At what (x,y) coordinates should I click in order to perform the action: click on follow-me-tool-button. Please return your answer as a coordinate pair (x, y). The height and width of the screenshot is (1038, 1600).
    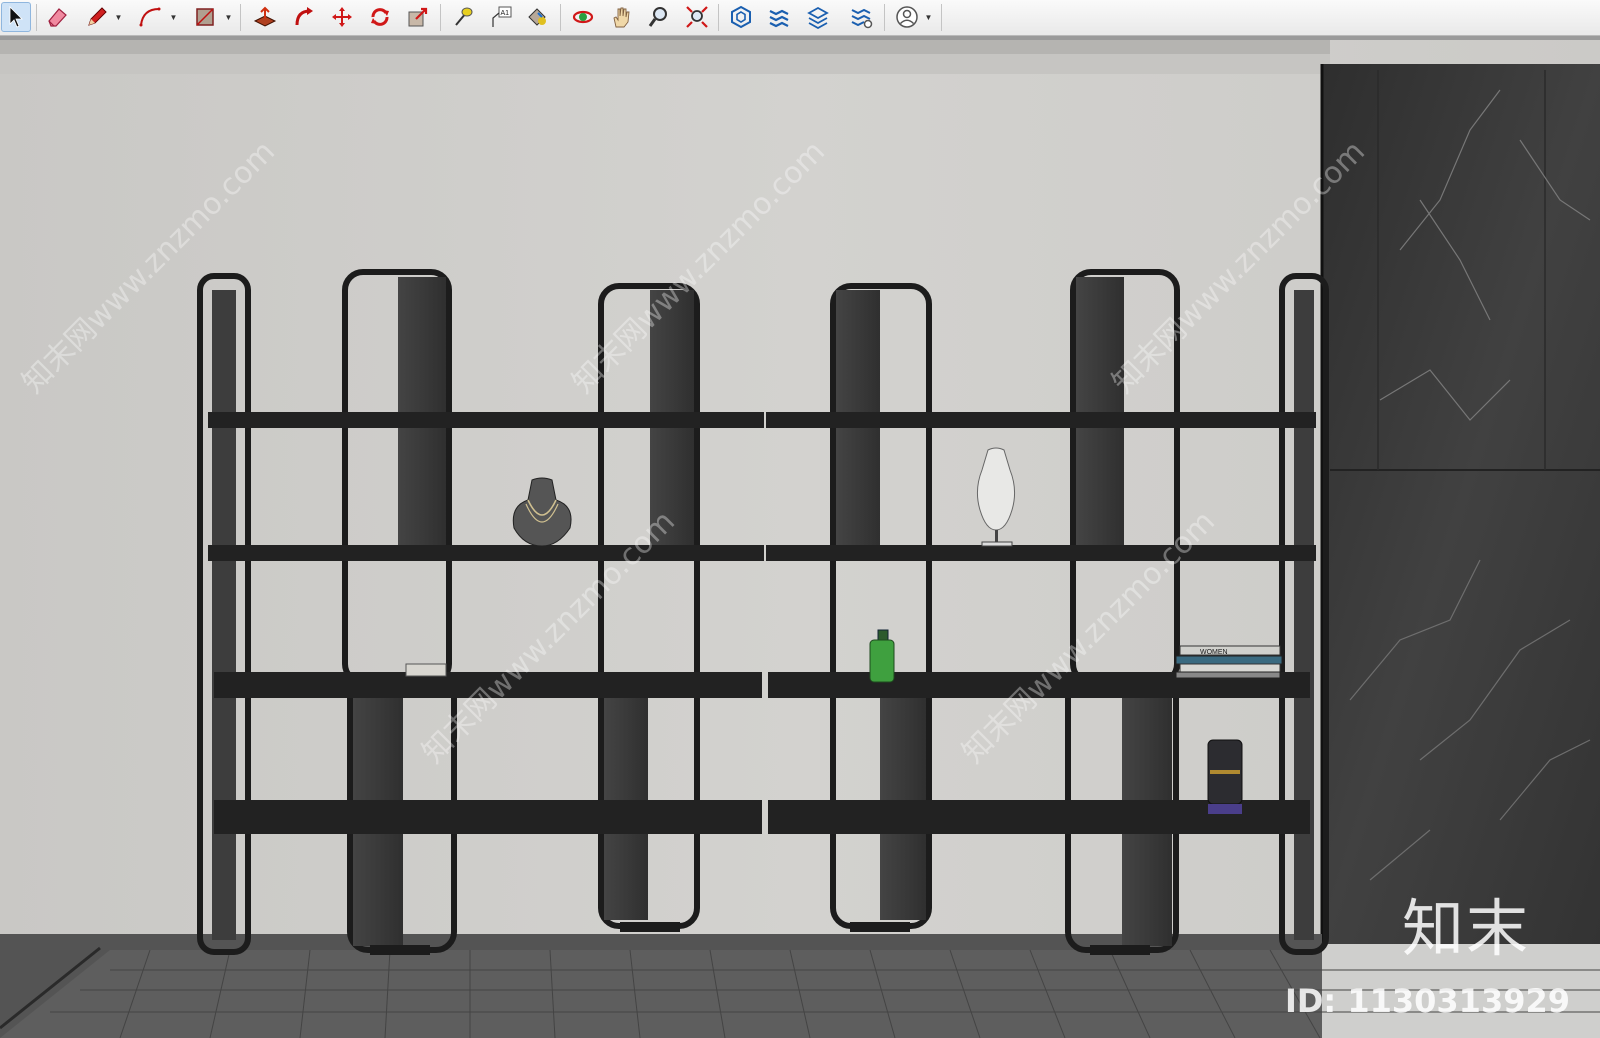
    Looking at the image, I should click on (304, 17).